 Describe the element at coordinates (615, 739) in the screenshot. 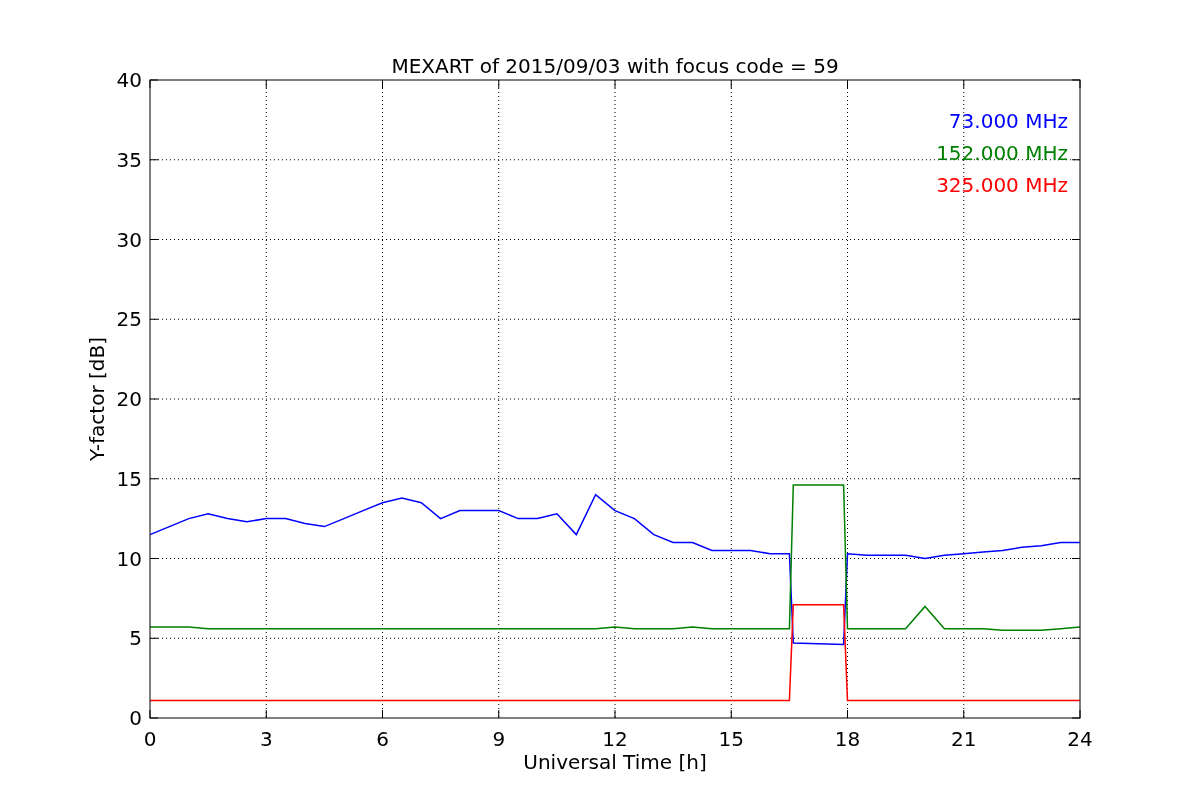

I see `tick-label: 12` at that location.